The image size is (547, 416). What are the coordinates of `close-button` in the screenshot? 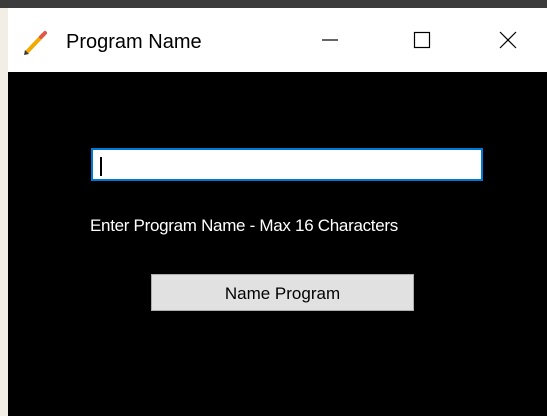 It's located at (507, 40).